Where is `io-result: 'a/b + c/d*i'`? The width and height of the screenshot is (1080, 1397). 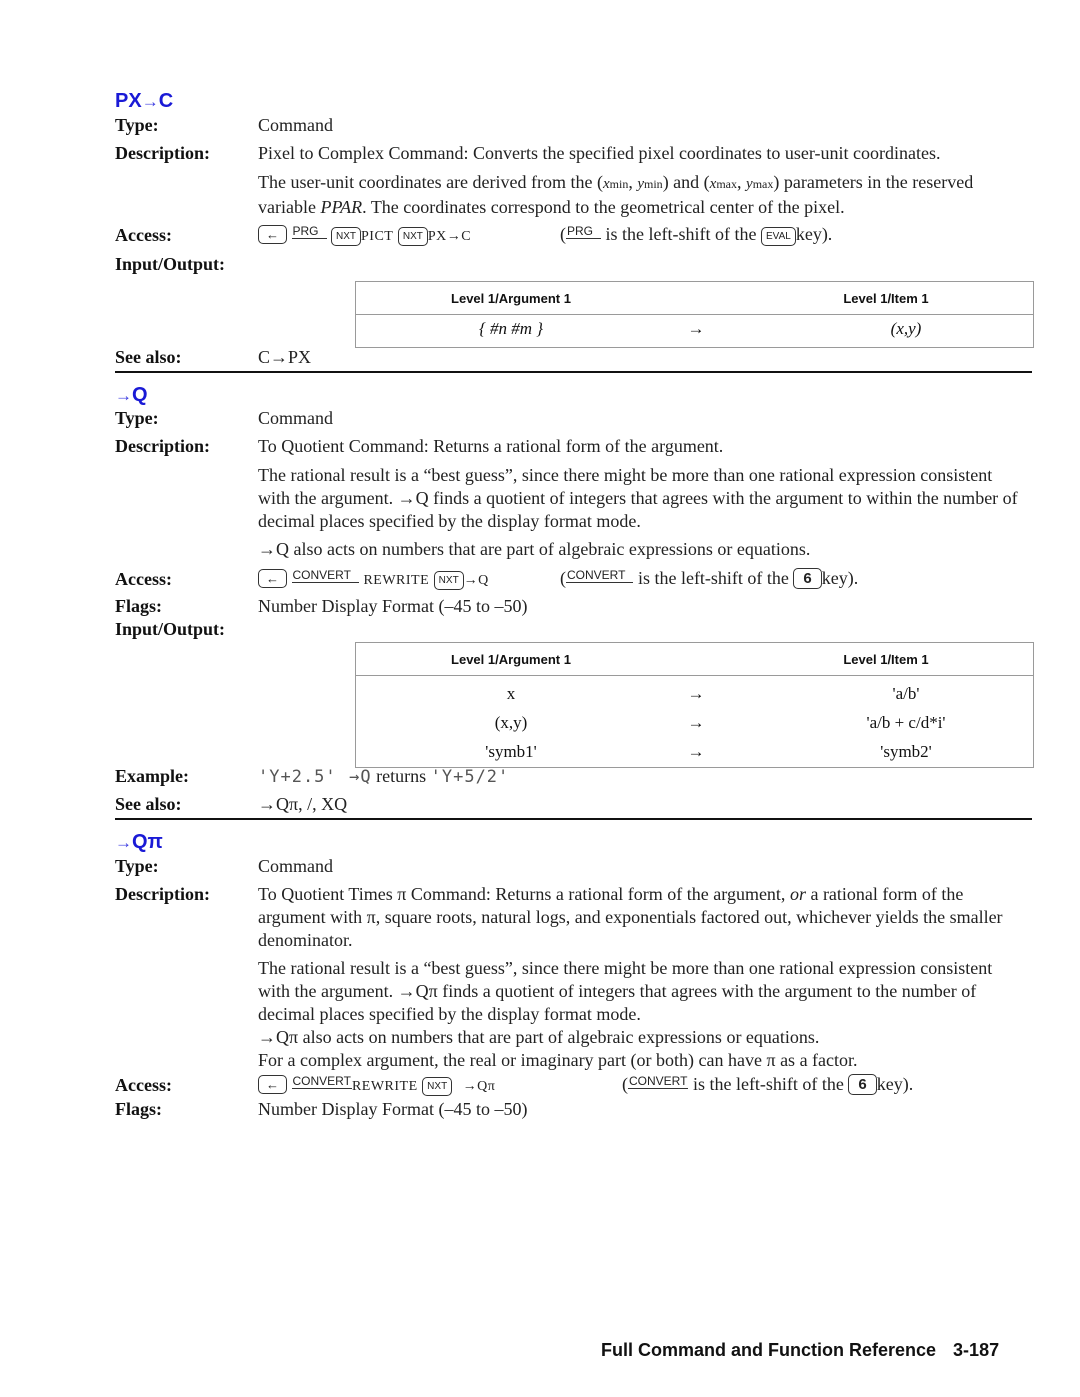 io-result: 'a/b + c/d*i' is located at coordinates (906, 722).